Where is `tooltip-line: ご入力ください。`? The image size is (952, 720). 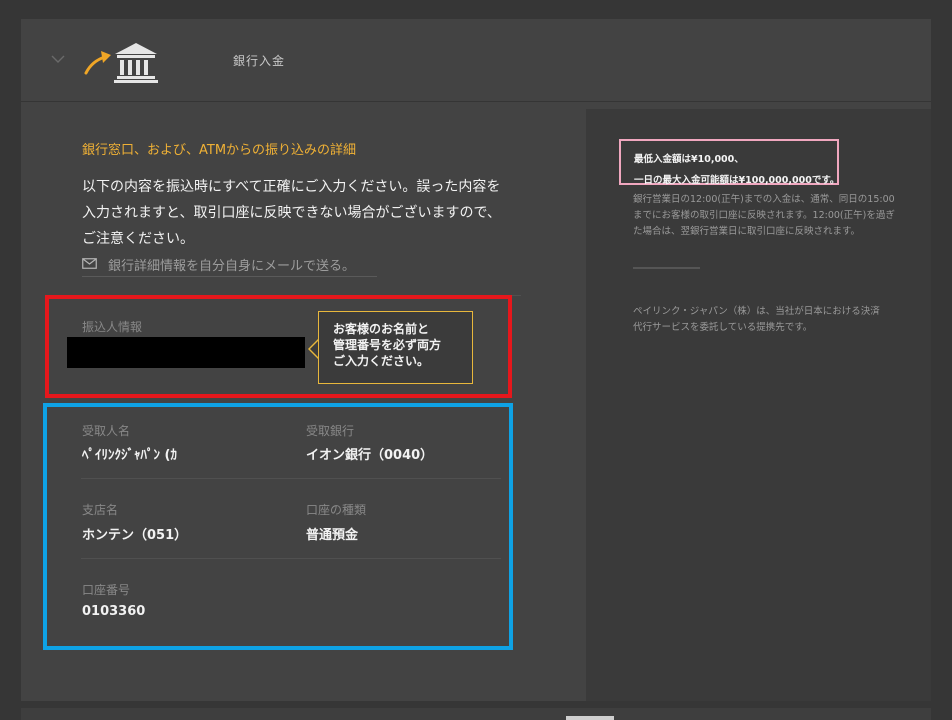
tooltip-line: ご入力ください。 is located at coordinates (381, 361).